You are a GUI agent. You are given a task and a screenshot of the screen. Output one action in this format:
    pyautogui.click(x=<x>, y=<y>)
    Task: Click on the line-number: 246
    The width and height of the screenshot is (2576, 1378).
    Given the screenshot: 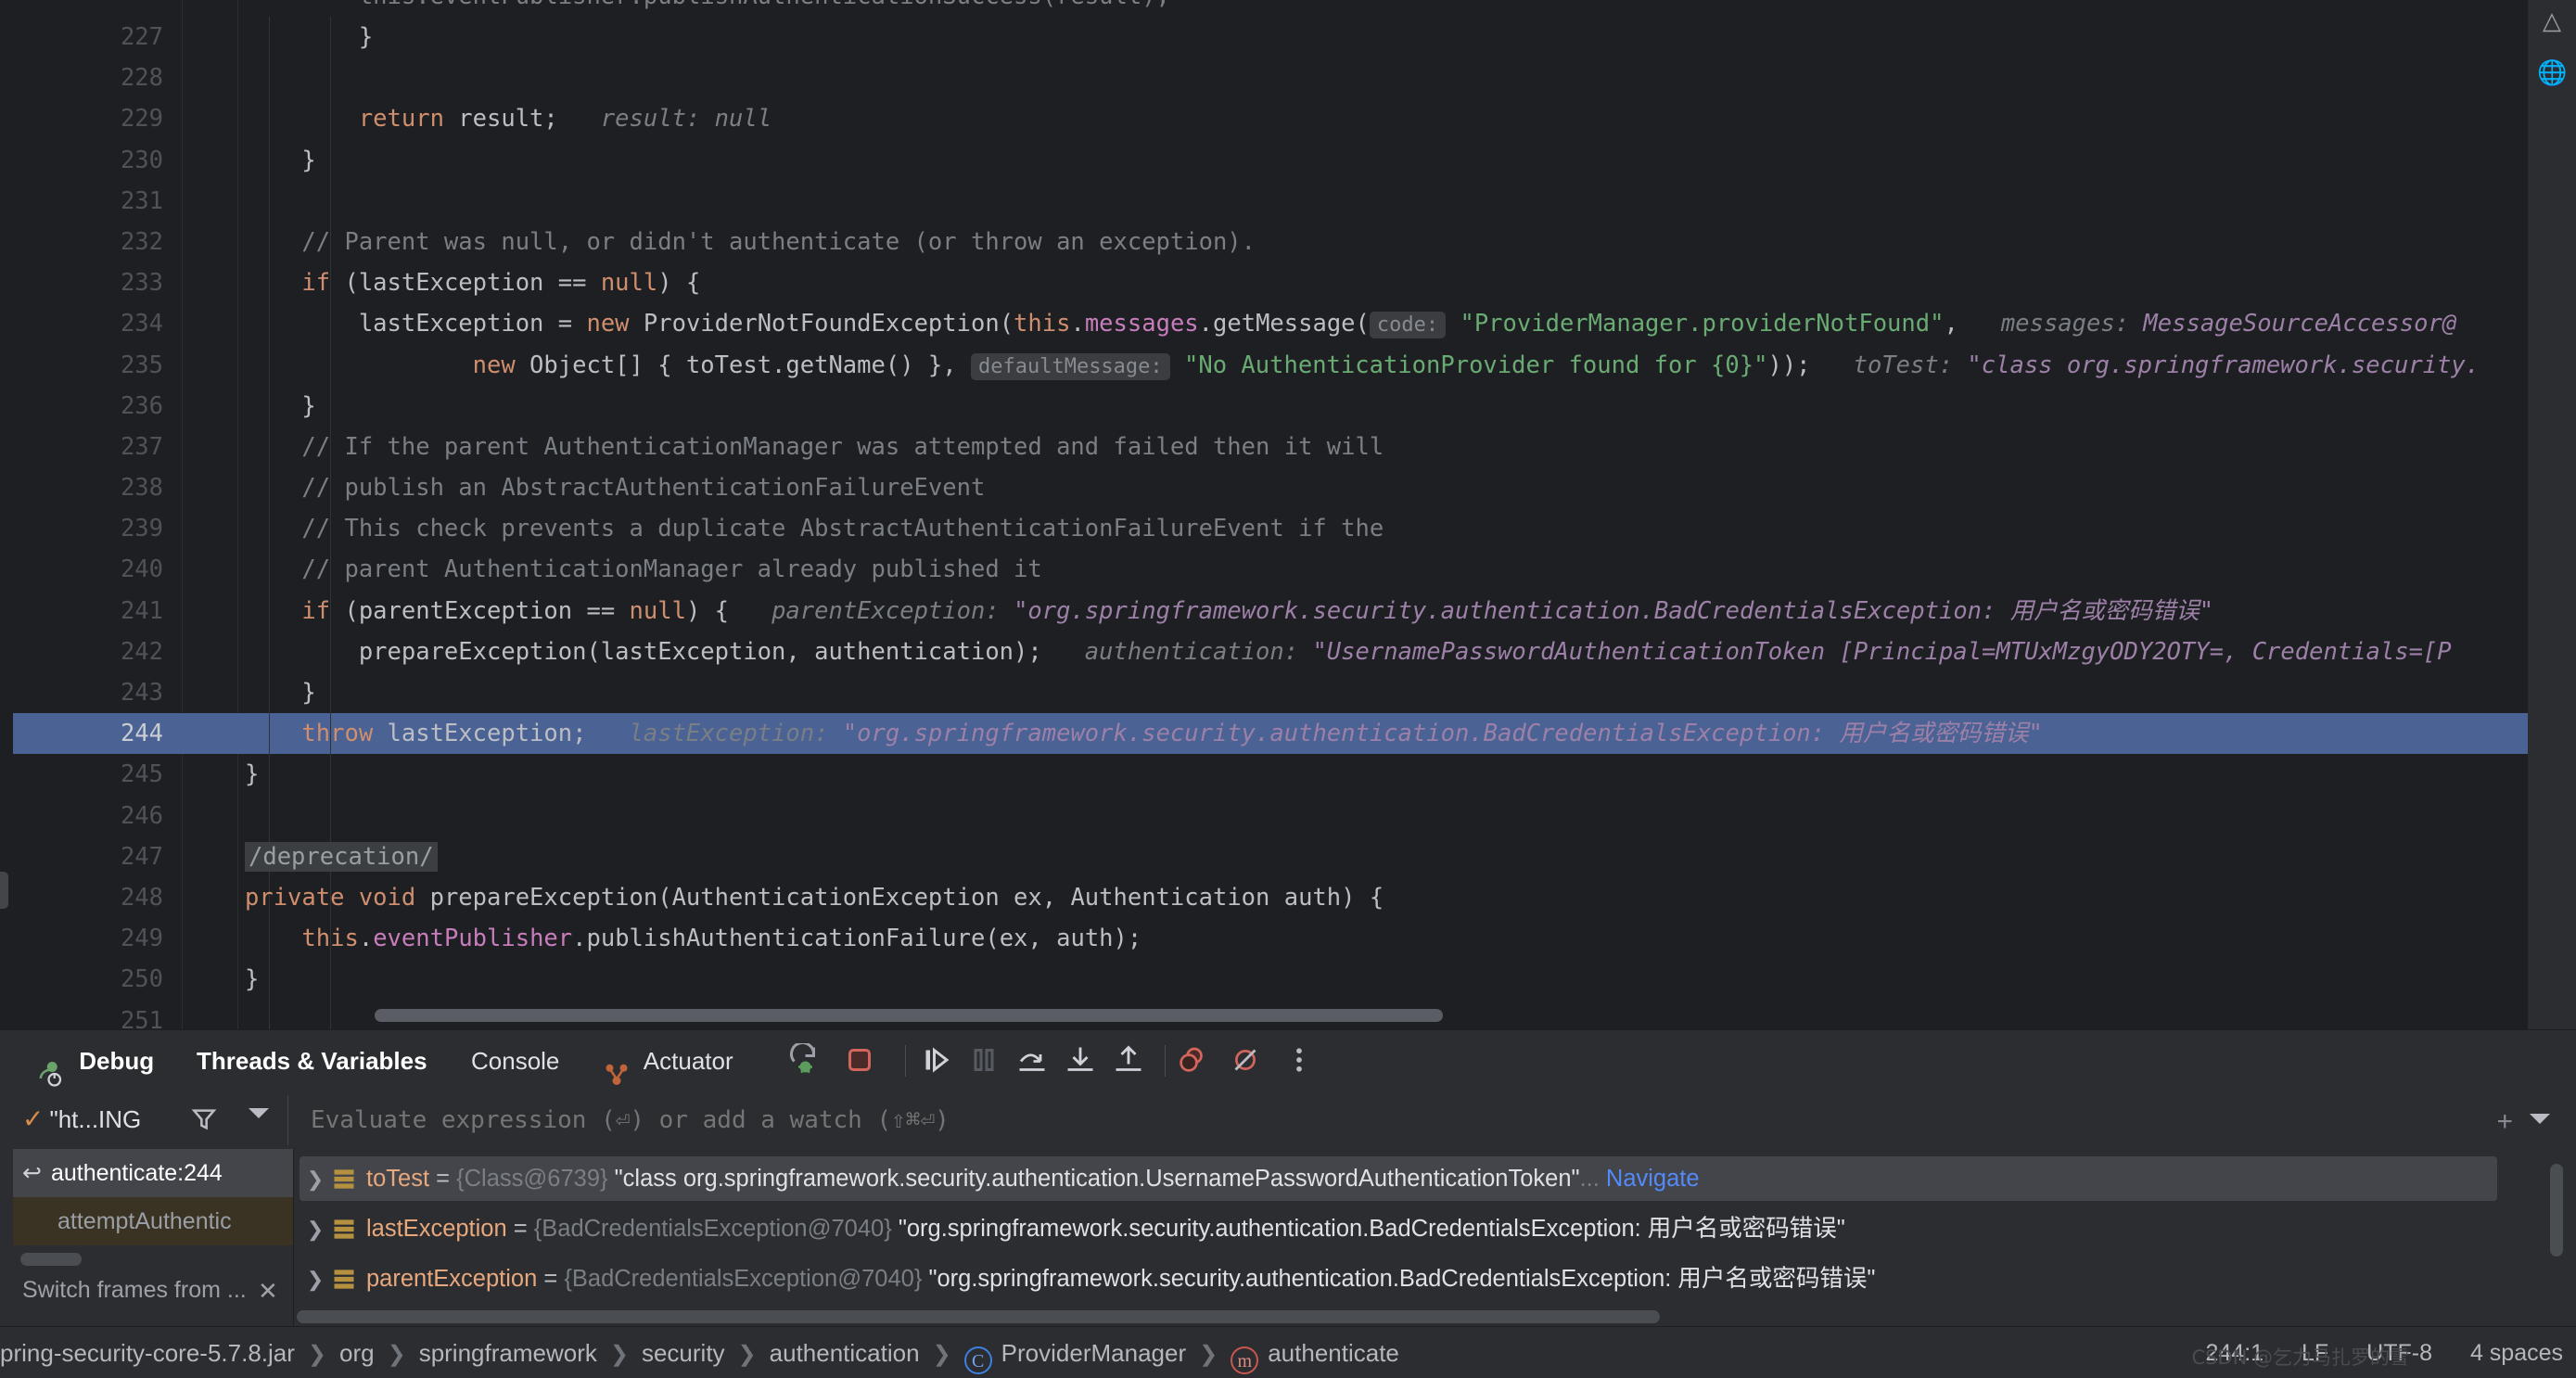 What is the action you would take?
    pyautogui.click(x=141, y=815)
    